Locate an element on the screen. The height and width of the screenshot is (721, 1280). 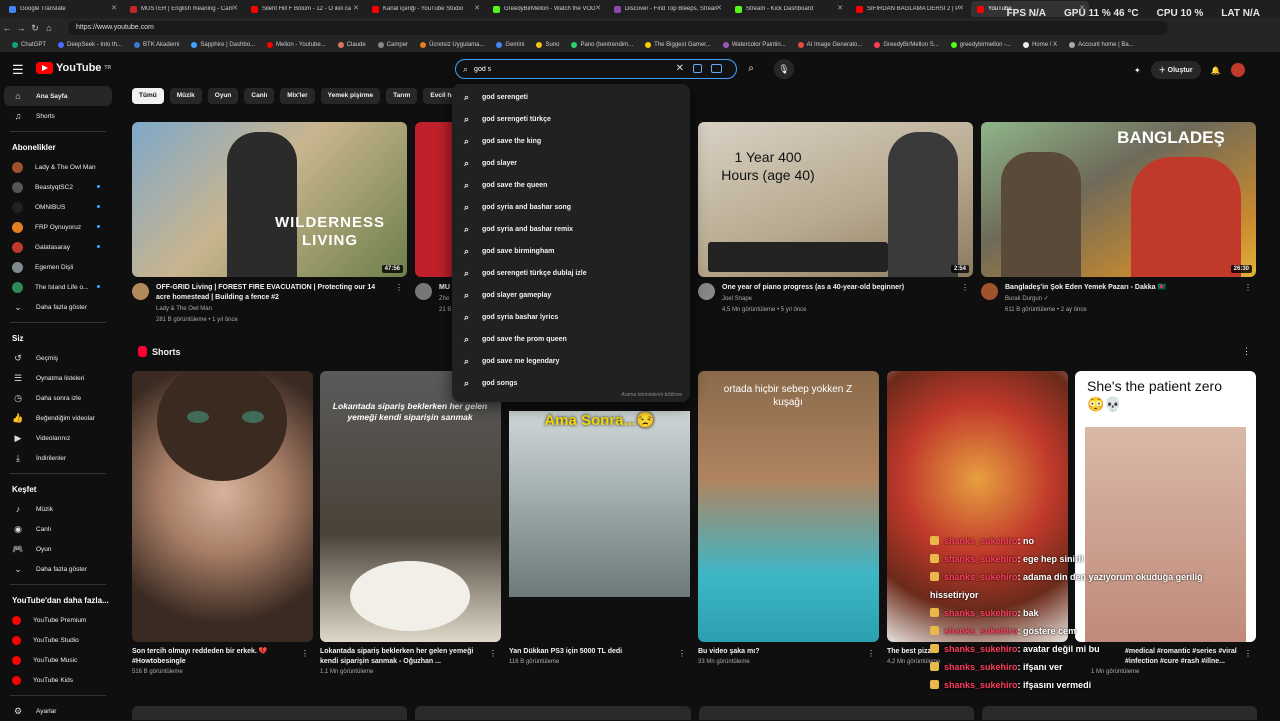
browser-tab: GreedyBirMellon - Watch the VOD ✕ is located at coordinates (546, 9).